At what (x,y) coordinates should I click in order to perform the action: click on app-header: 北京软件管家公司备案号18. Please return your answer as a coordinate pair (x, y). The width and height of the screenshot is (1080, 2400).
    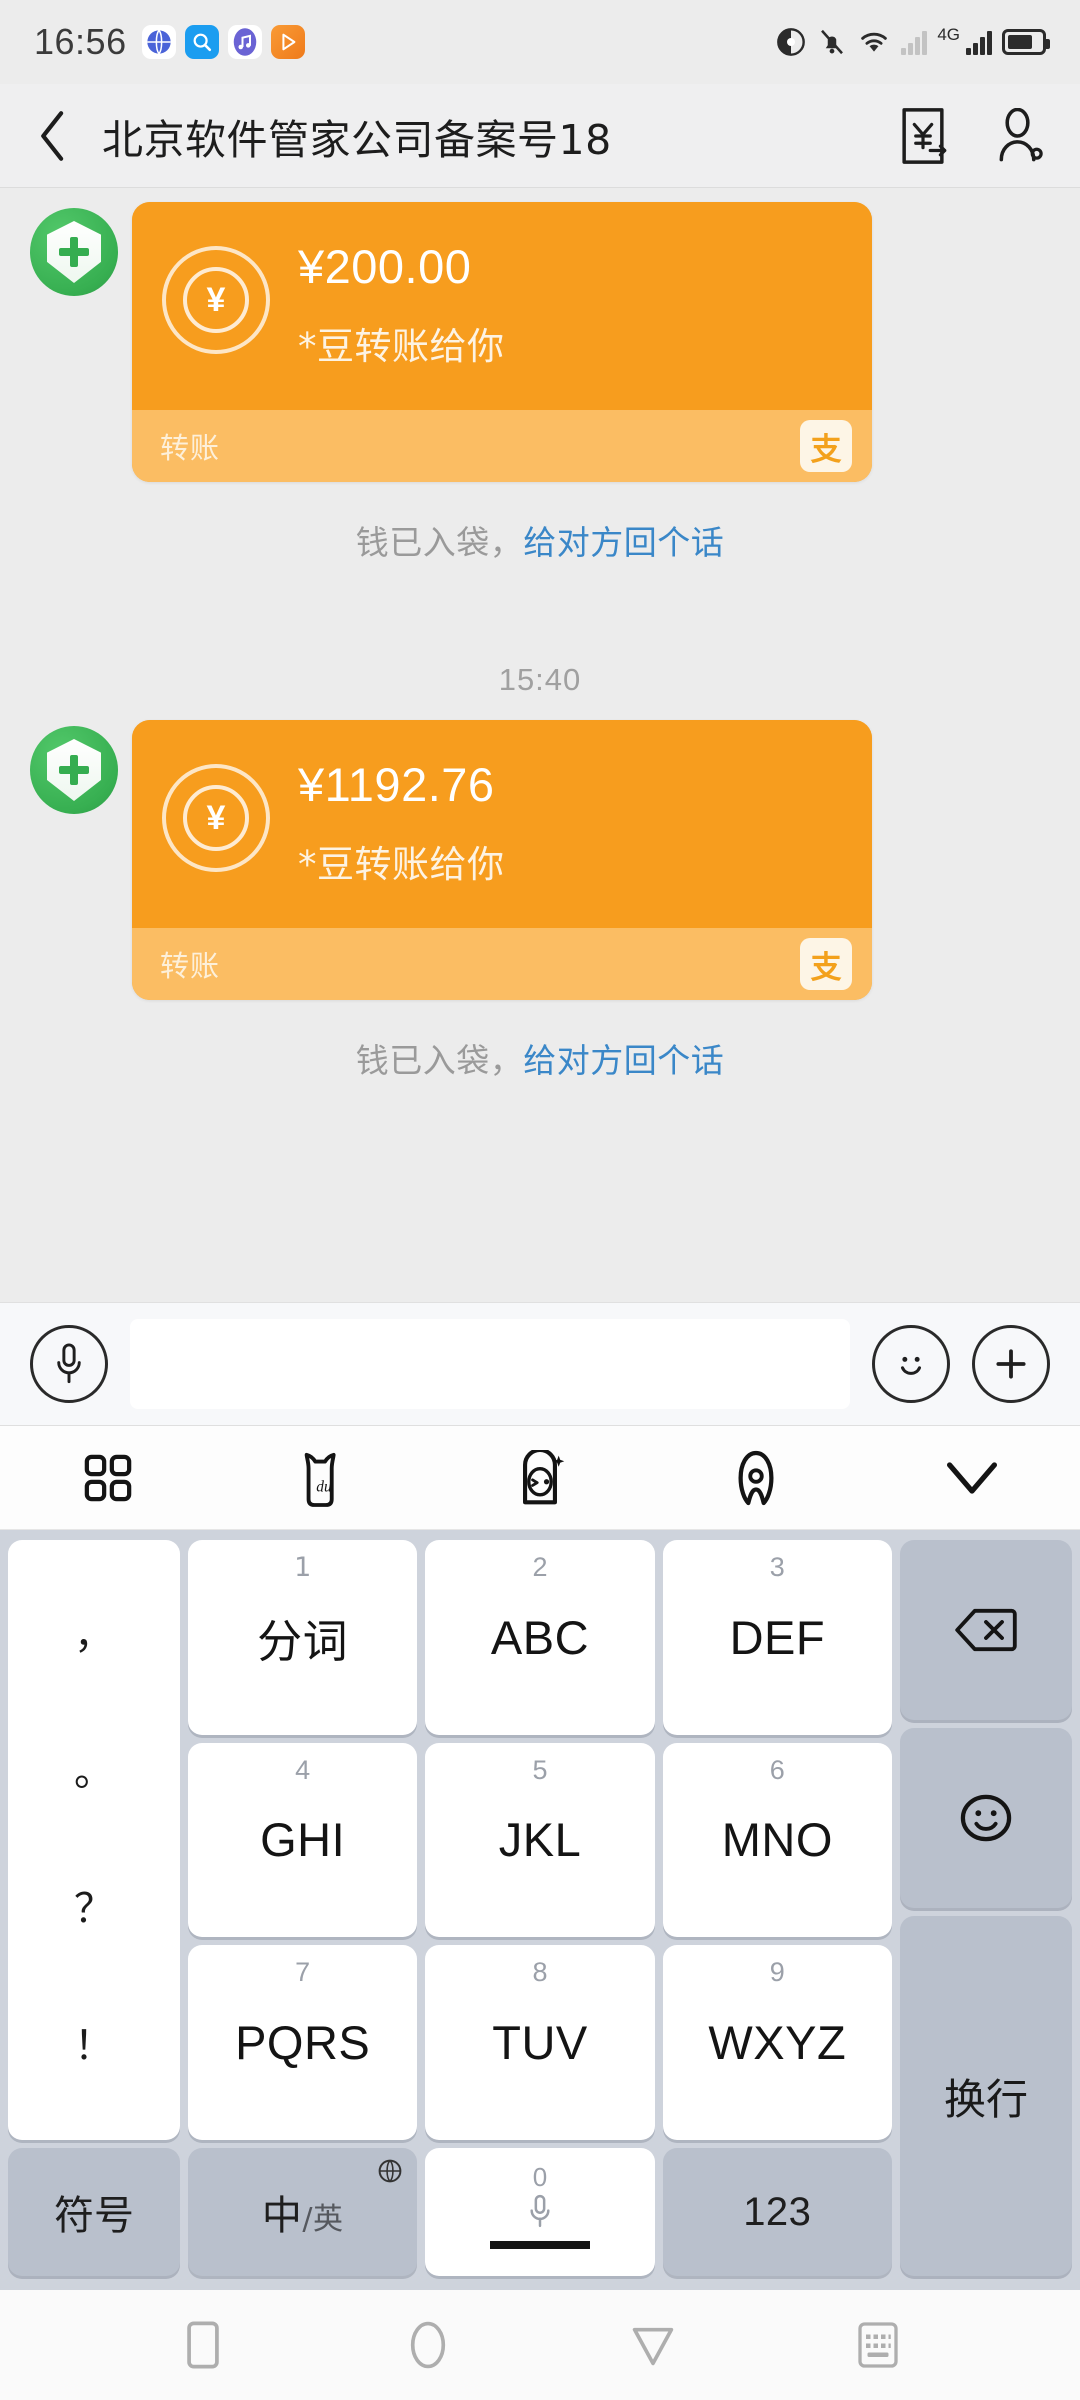
    Looking at the image, I should click on (540, 136).